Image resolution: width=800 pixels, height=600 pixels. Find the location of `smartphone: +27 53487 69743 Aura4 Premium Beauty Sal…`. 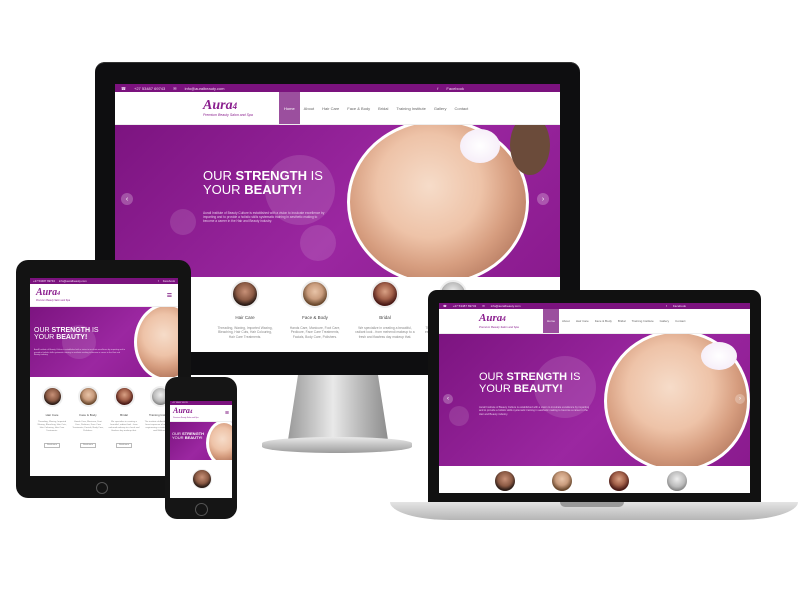

smartphone: +27 53487 69743 Aura4 Premium Beauty Sal… is located at coordinates (201, 448).